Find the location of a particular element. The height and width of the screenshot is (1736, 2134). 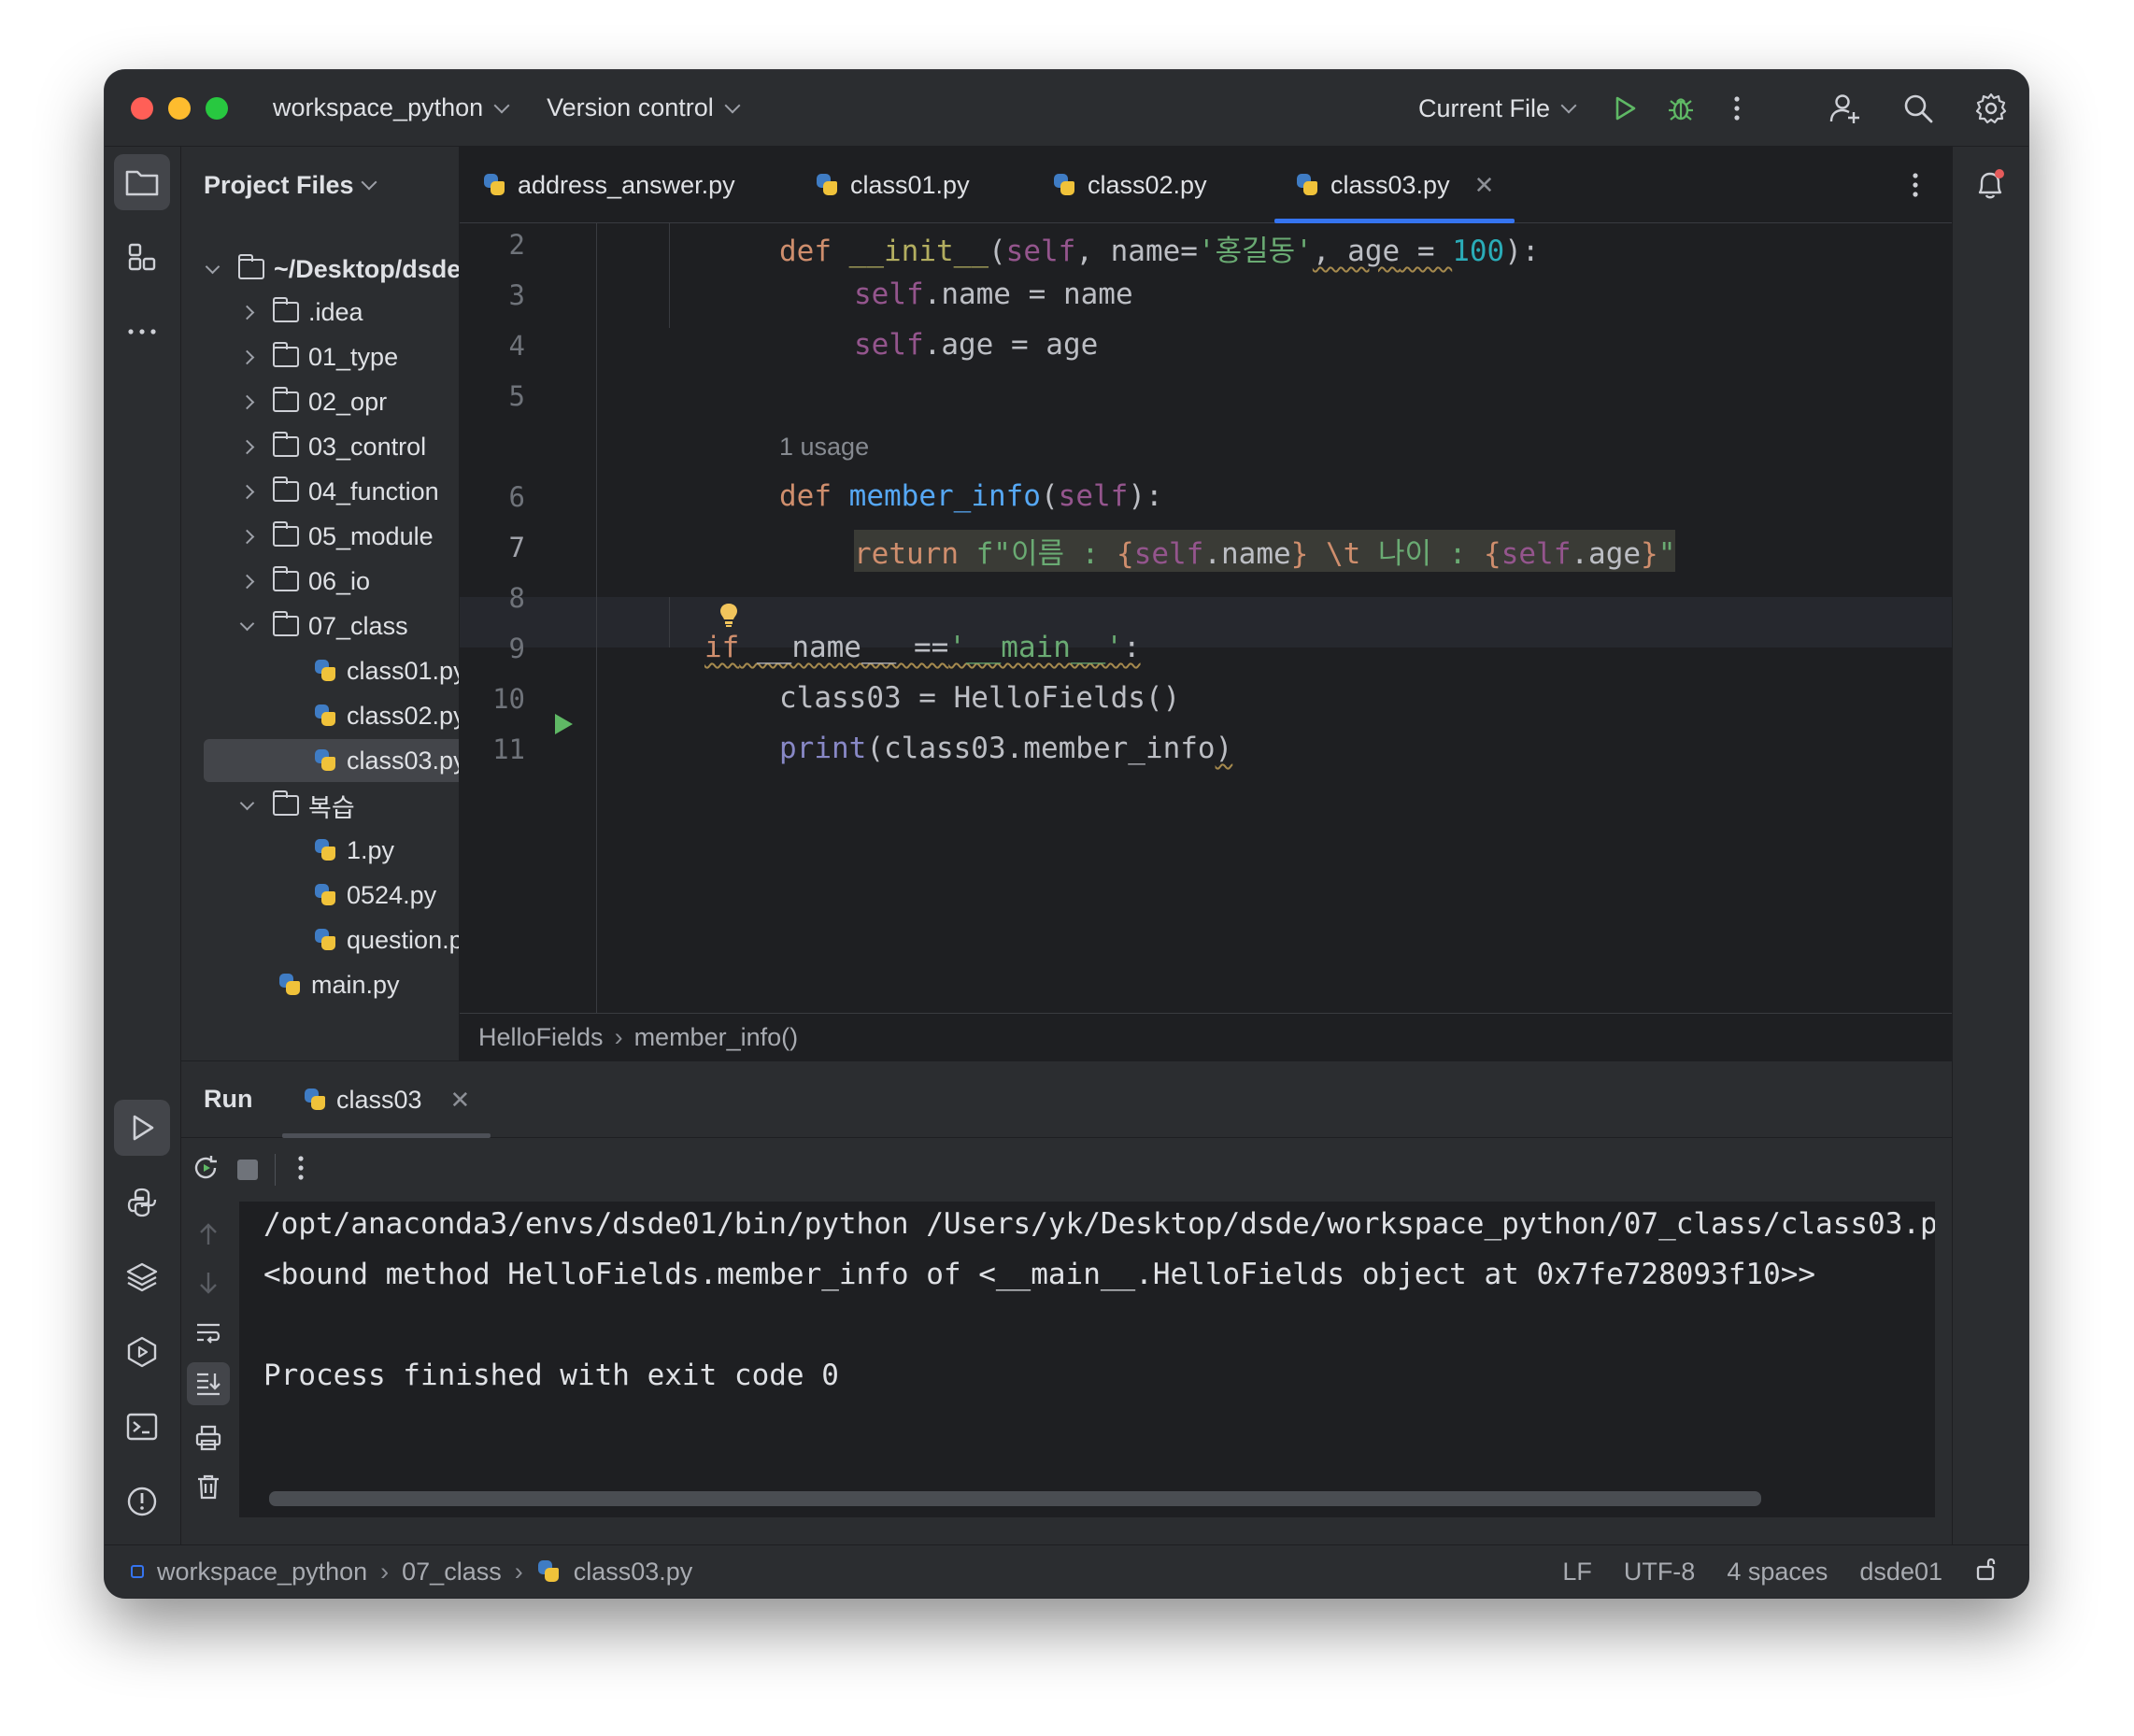

minimize-window-button is located at coordinates (179, 108).